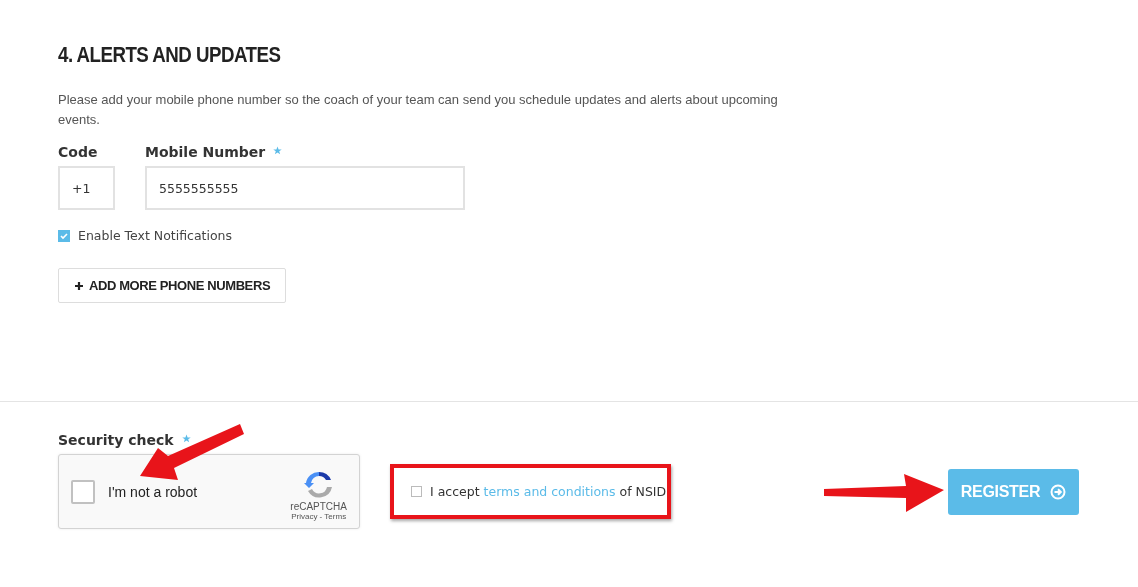 The height and width of the screenshot is (587, 1138). What do you see at coordinates (83, 491) in the screenshot?
I see `captcha-checkbox` at bounding box center [83, 491].